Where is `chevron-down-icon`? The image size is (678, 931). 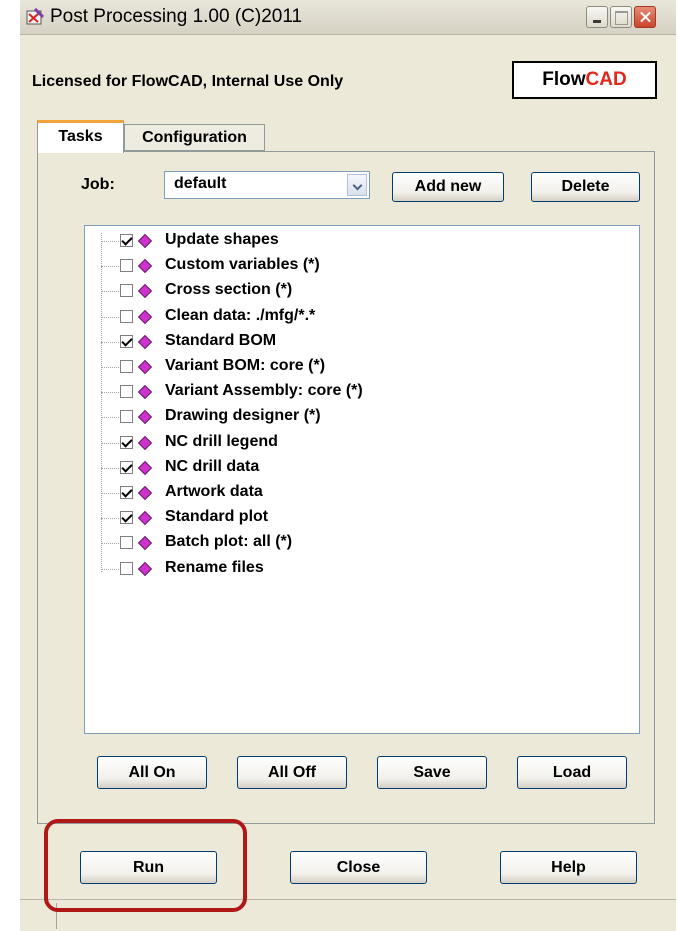 chevron-down-icon is located at coordinates (357, 185).